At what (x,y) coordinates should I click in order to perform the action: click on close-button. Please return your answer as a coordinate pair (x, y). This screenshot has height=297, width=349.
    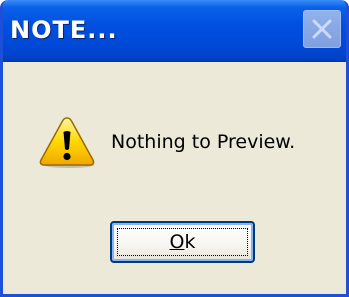
    Looking at the image, I should click on (322, 29).